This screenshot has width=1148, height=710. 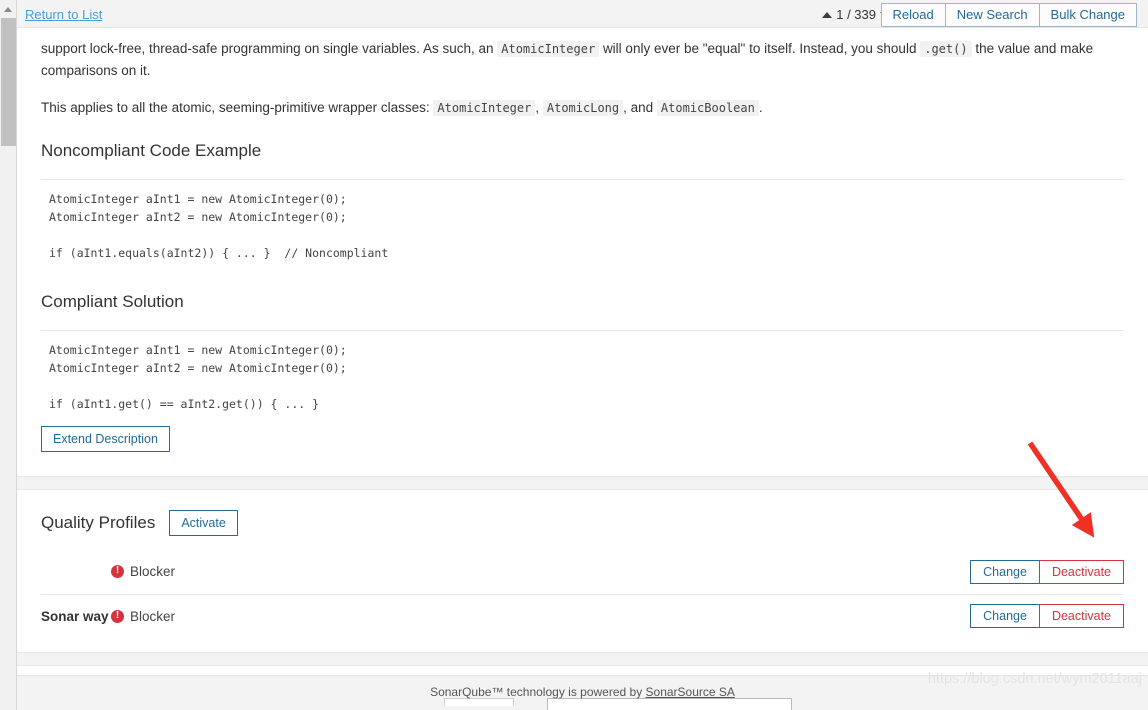 What do you see at coordinates (582, 448) in the screenshot?
I see `extend-description-row: Extend Description` at bounding box center [582, 448].